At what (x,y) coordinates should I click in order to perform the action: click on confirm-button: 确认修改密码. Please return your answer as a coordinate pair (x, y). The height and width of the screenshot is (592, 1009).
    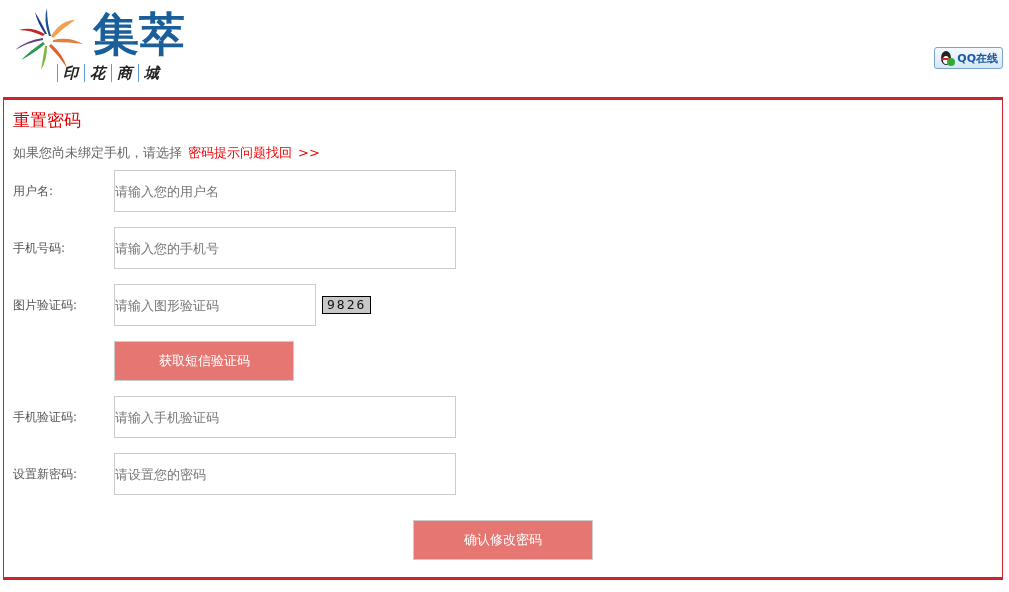
    Looking at the image, I should click on (503, 540).